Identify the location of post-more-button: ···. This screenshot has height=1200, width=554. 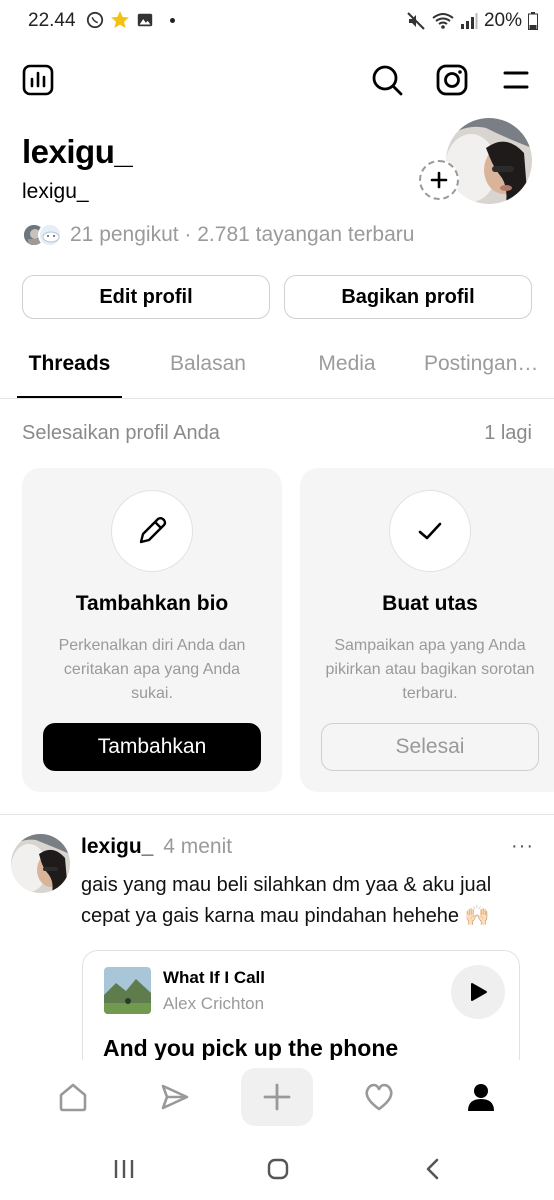
(522, 846).